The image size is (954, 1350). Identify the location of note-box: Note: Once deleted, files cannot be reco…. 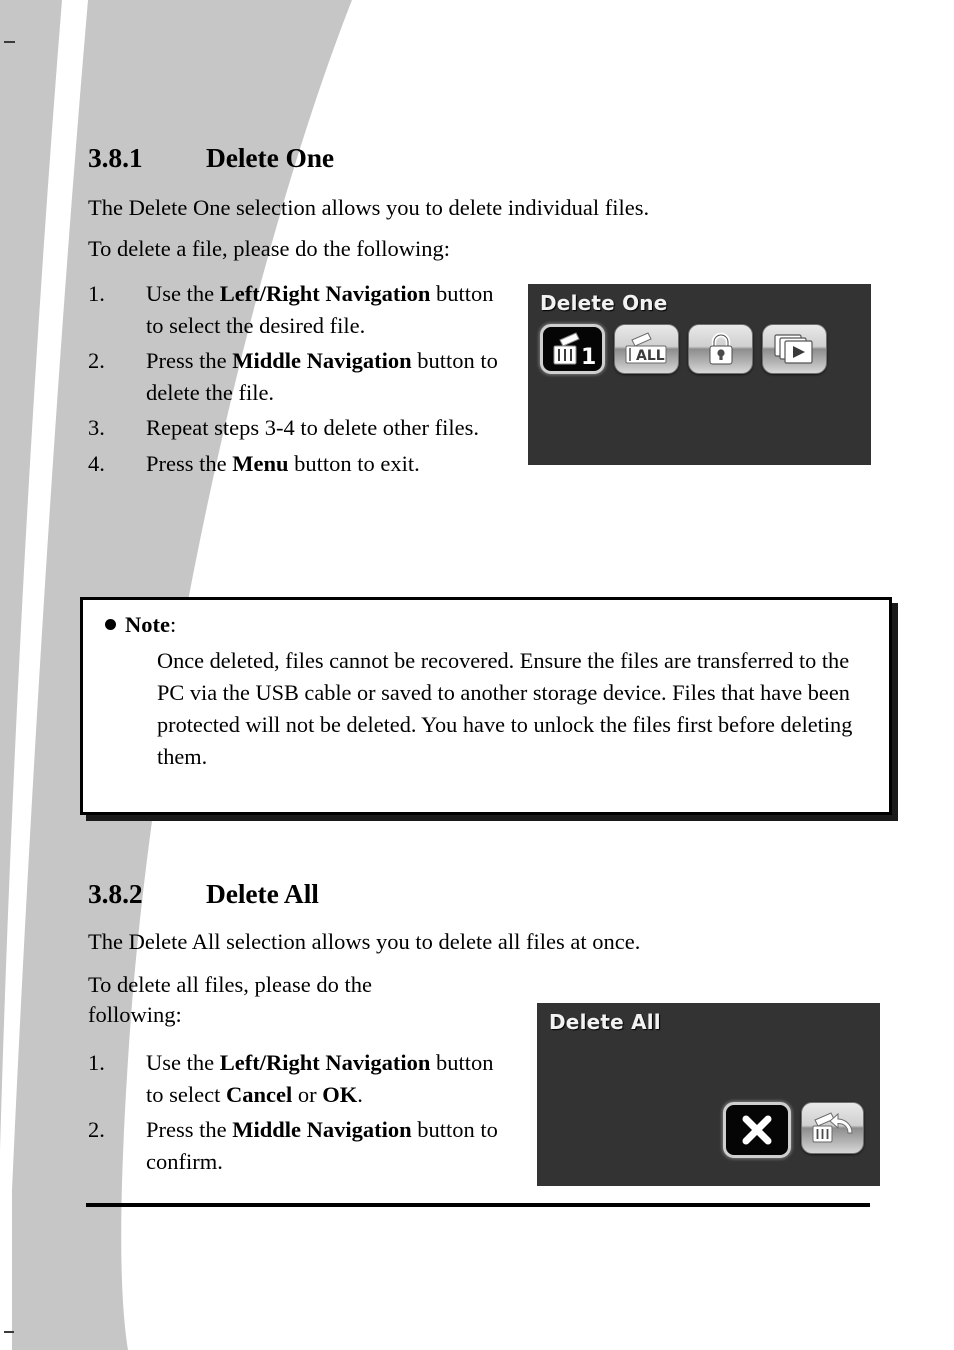
(486, 706).